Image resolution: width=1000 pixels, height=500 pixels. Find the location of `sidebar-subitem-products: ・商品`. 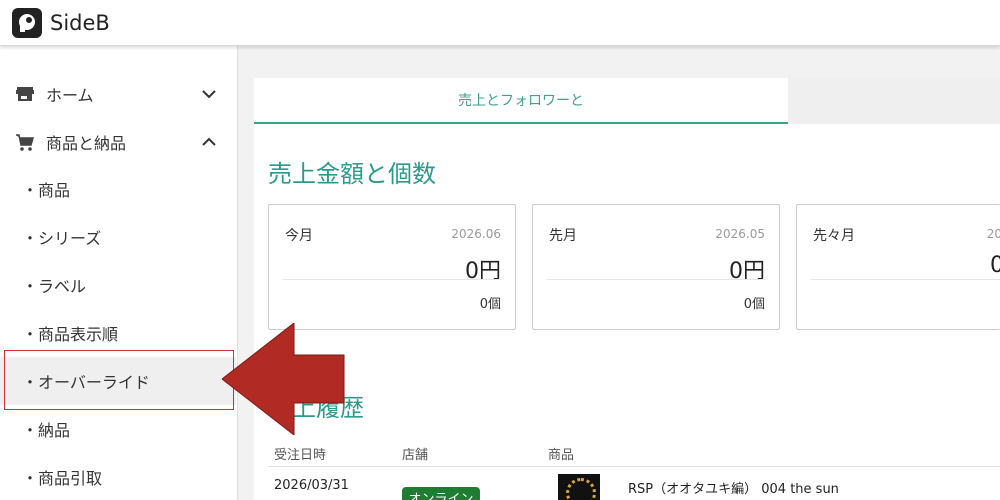

sidebar-subitem-products: ・商品 is located at coordinates (118, 189).